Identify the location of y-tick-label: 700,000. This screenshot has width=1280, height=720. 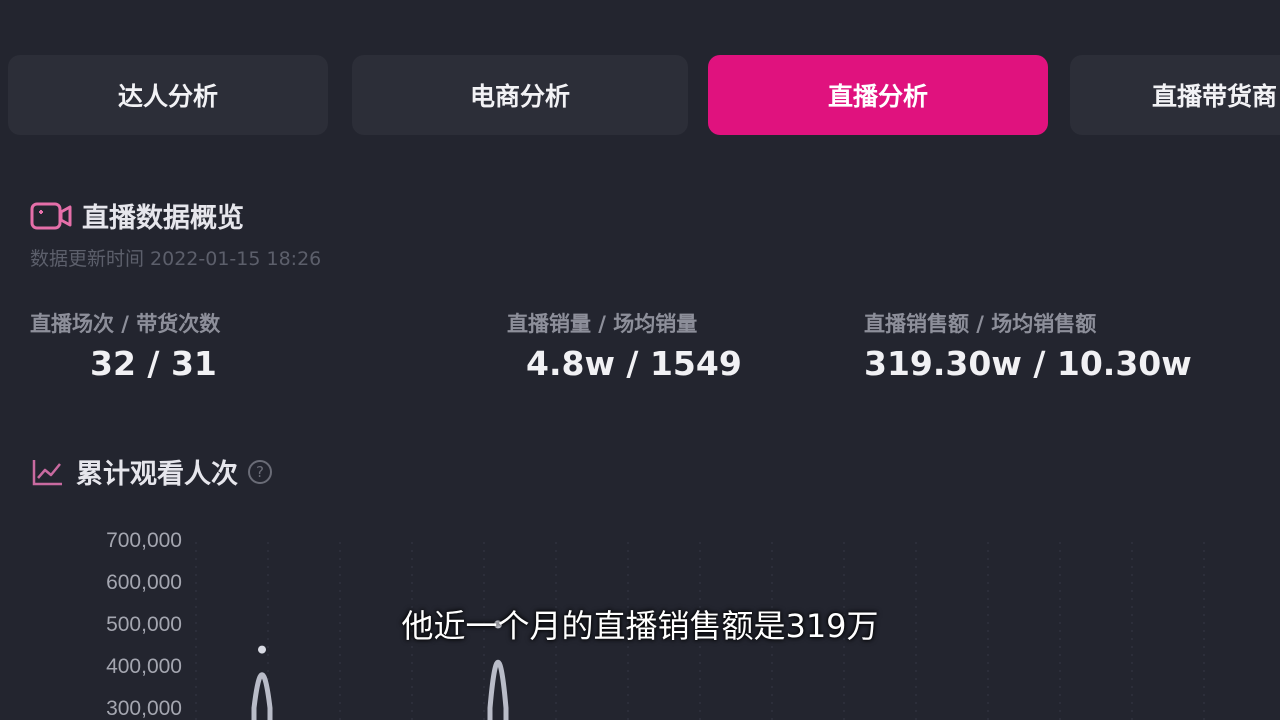
(144, 540).